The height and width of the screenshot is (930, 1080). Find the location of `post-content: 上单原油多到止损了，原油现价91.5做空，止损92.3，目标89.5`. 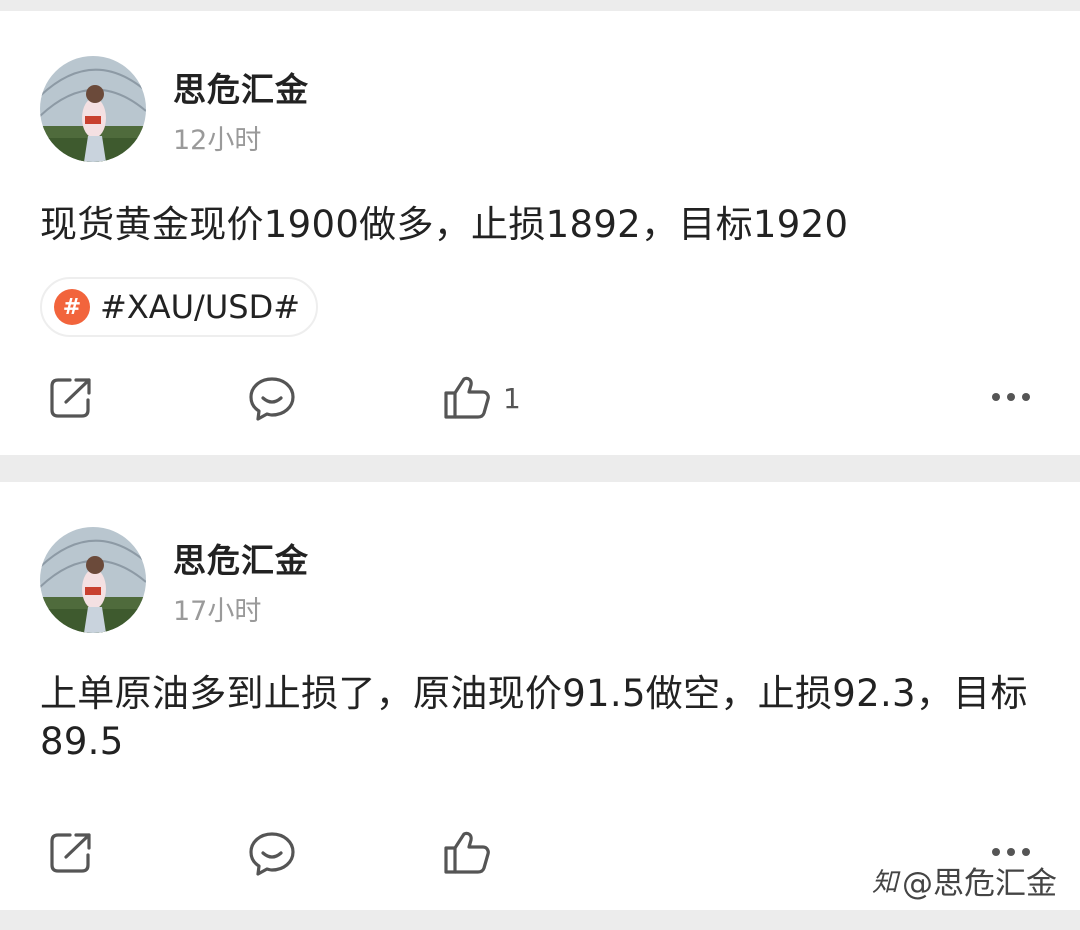

post-content: 上单原油多到止损了，原油现价91.5做空，止损92.3，目标89.5 is located at coordinates (542, 718).